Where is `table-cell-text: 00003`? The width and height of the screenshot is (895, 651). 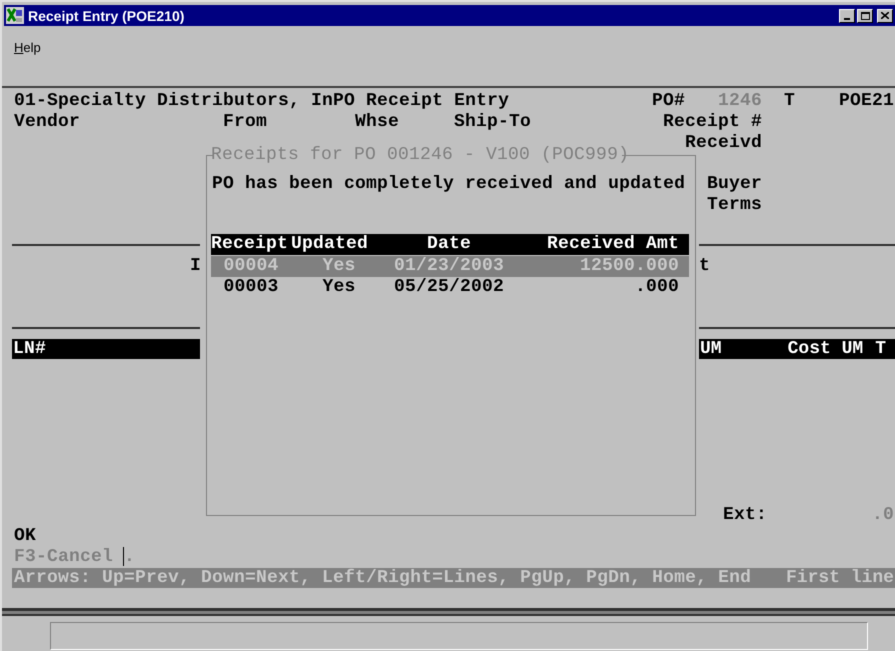
table-cell-text: 00003 is located at coordinates (251, 287).